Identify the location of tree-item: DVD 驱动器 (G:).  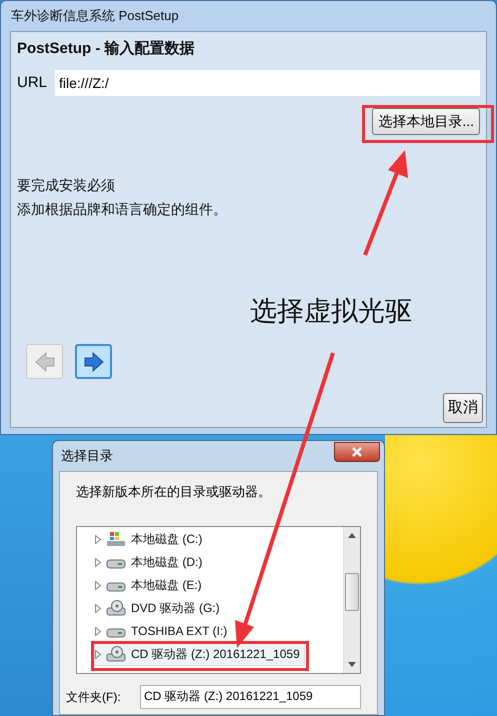
(159, 608).